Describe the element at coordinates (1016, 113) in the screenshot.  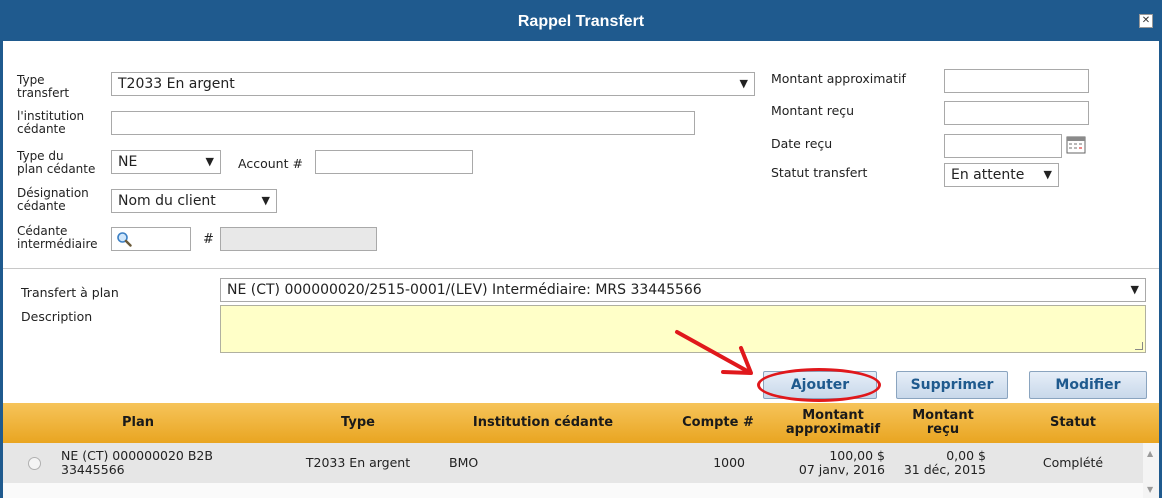
I see `montant-recu-input` at that location.